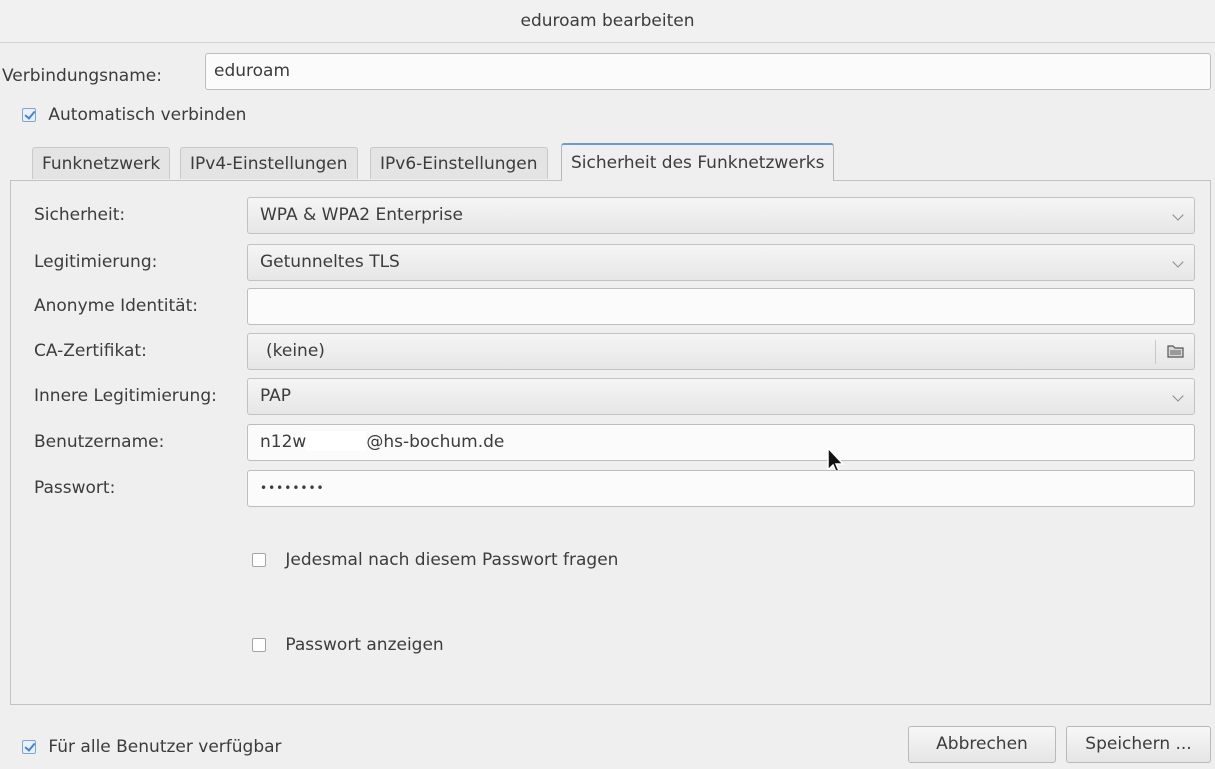 The width and height of the screenshot is (1215, 769). What do you see at coordinates (1175, 350) in the screenshot?
I see `folder-icon` at bounding box center [1175, 350].